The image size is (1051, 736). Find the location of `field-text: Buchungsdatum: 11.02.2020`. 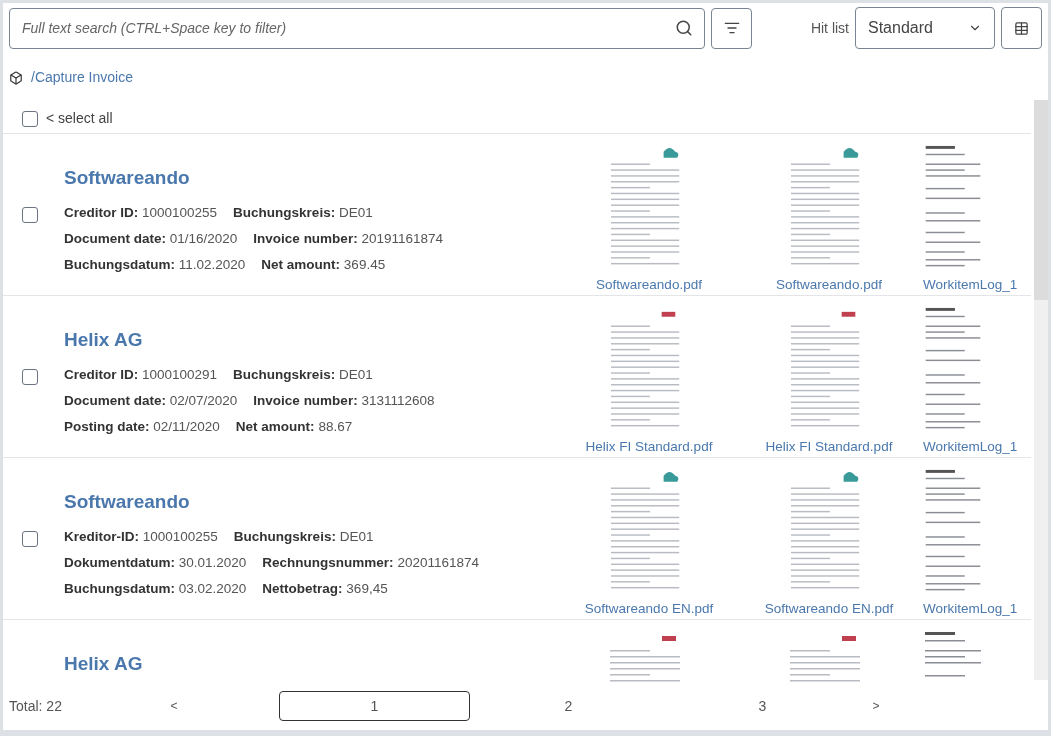

field-text: Buchungsdatum: 11.02.2020 is located at coordinates (155, 265).